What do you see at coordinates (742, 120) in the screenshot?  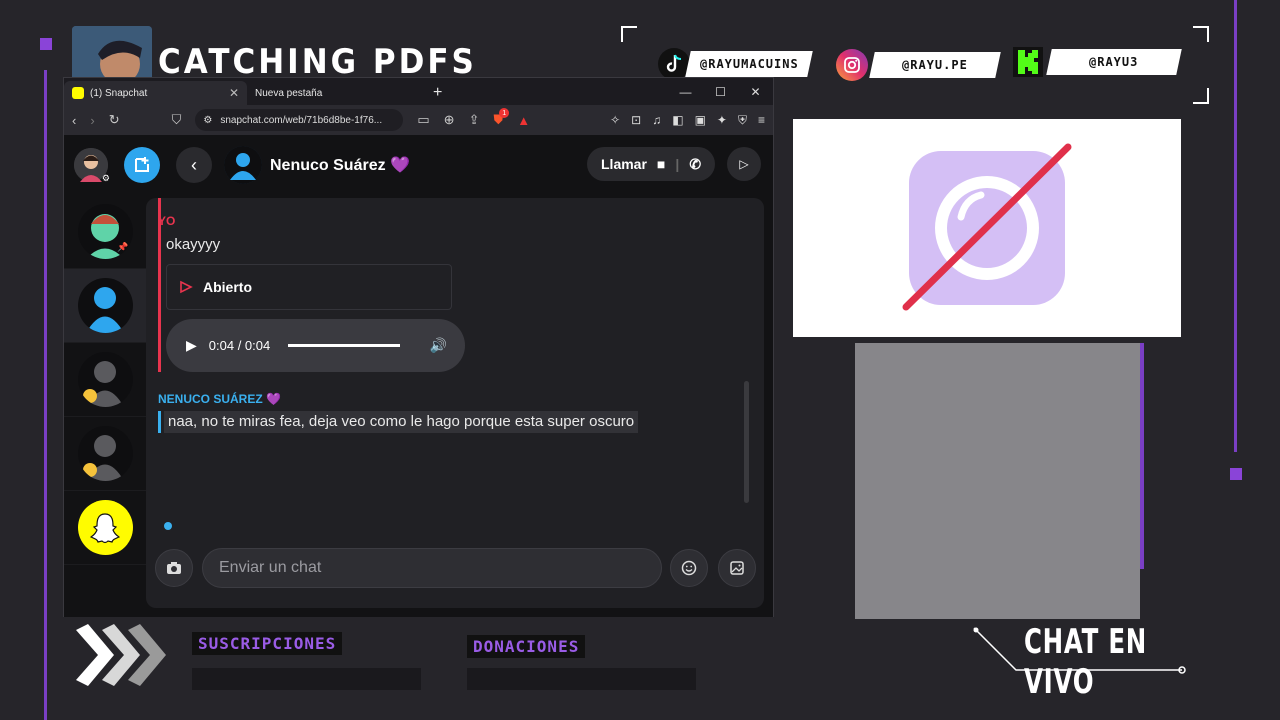 I see `vpn-icon: ⛨` at bounding box center [742, 120].